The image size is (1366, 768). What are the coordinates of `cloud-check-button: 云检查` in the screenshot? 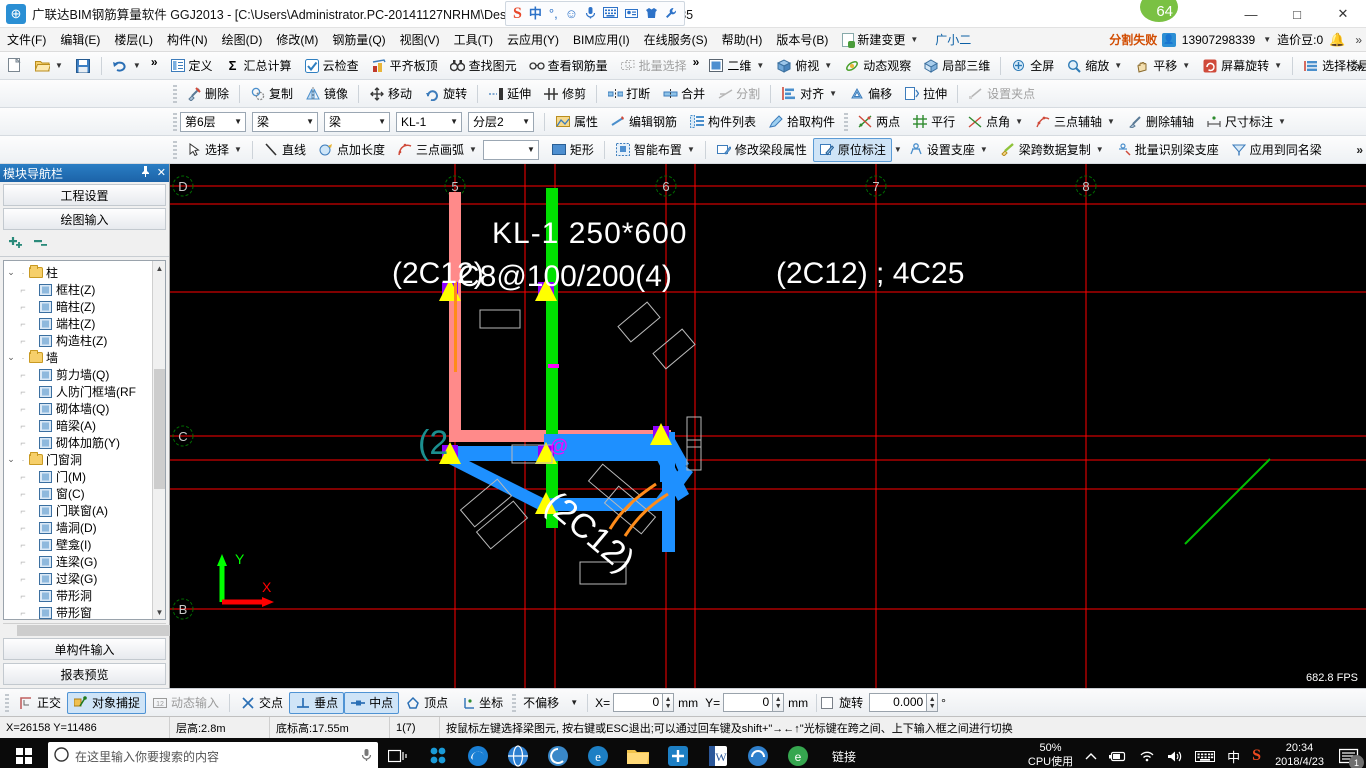 It's located at (331, 66).